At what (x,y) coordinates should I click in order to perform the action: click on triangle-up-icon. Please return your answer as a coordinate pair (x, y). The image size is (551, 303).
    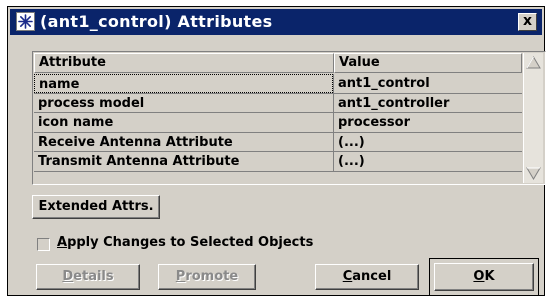
    Looking at the image, I should click on (533, 62).